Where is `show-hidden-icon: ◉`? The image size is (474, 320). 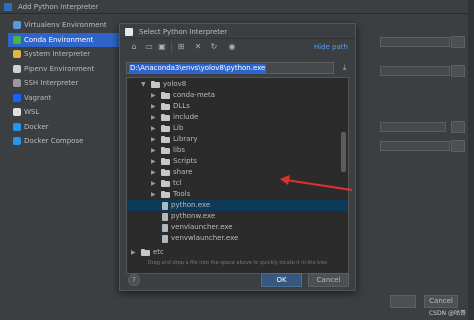 show-hidden-icon: ◉ is located at coordinates (232, 47).